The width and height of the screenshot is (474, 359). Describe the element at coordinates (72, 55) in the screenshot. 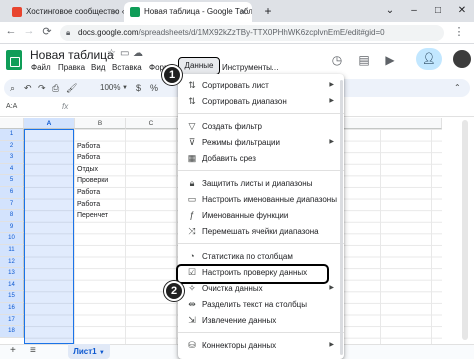

I see `document-title: Новая таблица` at that location.